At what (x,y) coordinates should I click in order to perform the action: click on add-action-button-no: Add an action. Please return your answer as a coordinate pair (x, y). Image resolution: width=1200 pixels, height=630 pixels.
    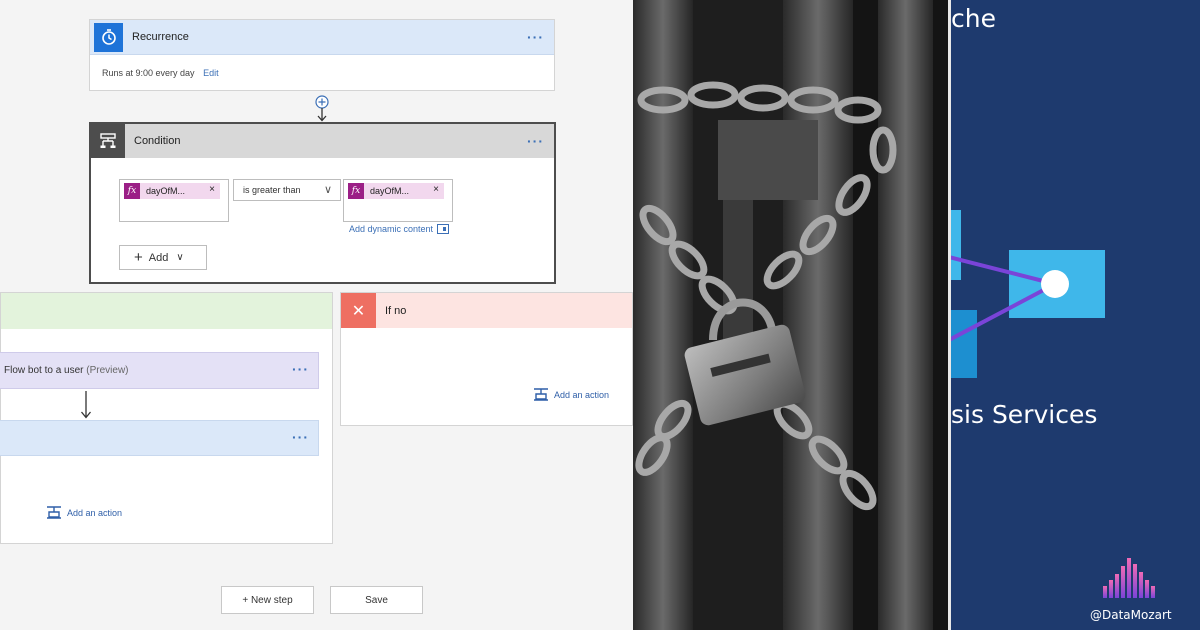
    Looking at the image, I should click on (571, 394).